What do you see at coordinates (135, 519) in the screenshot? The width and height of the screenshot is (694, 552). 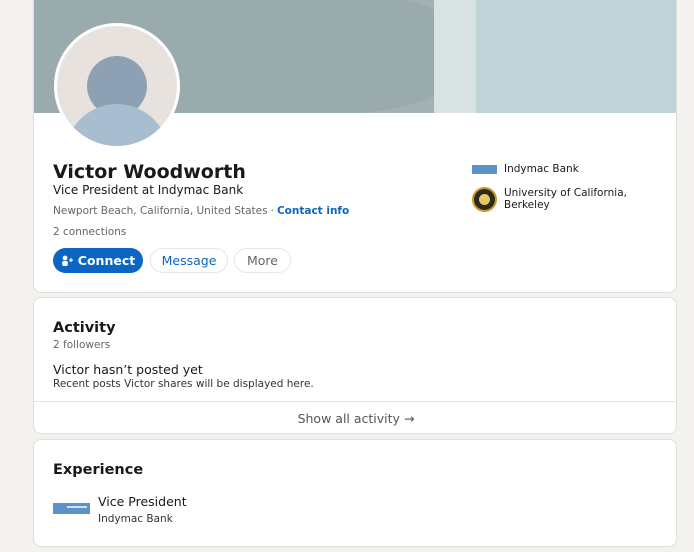 I see `experience-company: Indymac Bank` at bounding box center [135, 519].